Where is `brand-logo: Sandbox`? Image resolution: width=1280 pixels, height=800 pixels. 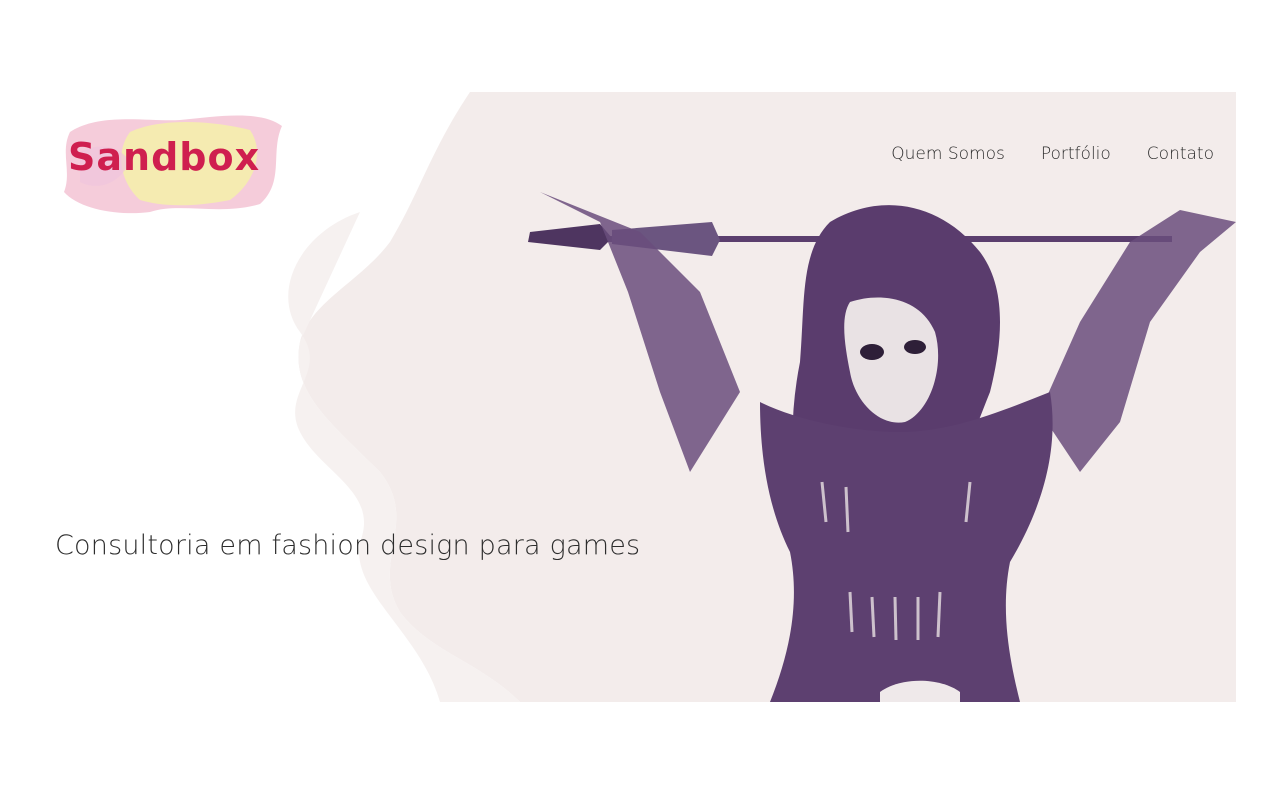 brand-logo: Sandbox is located at coordinates (172, 164).